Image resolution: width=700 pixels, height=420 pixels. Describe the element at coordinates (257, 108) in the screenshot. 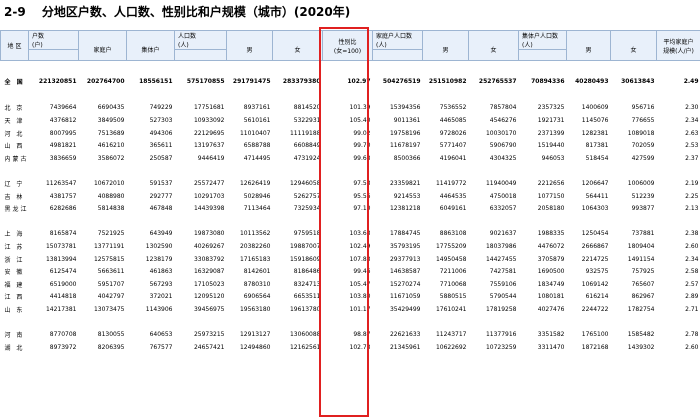

I see `value-cell: 8937161` at that location.